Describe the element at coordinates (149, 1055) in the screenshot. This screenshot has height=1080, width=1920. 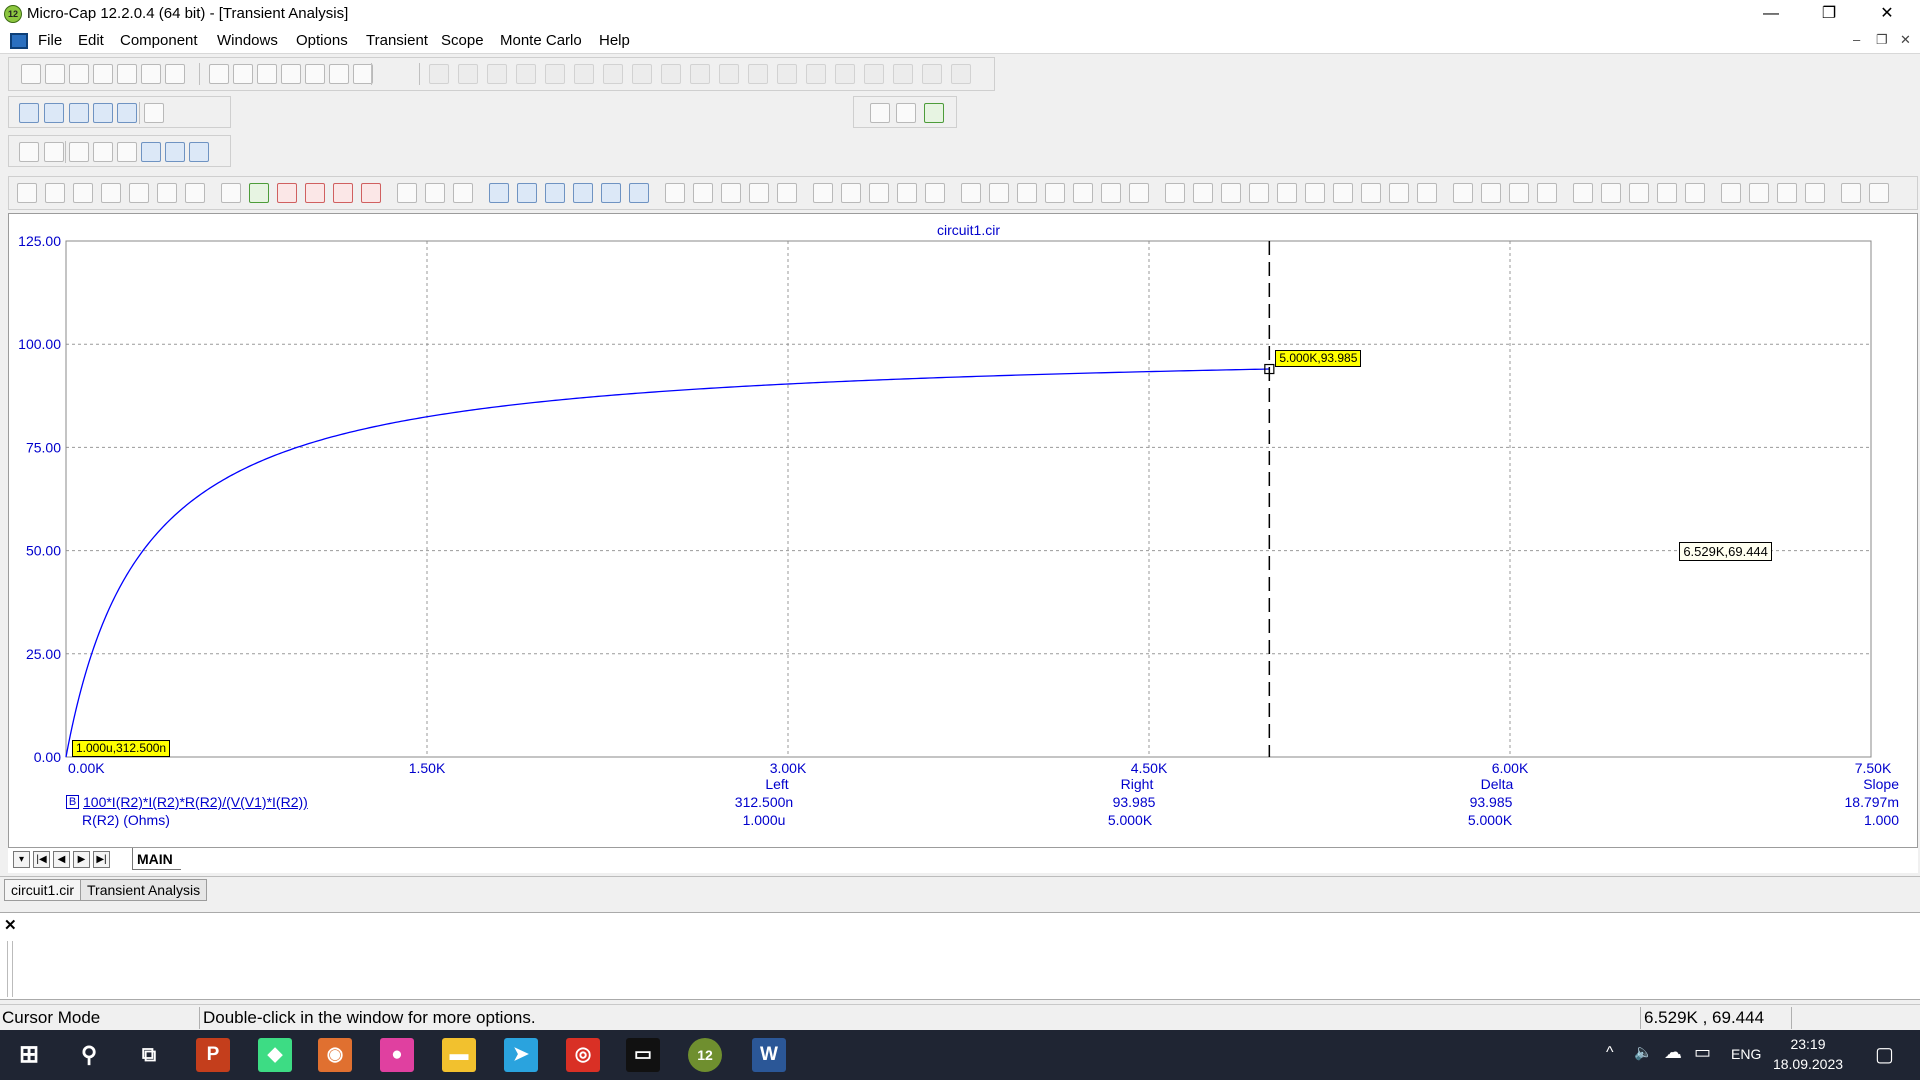
I see `task-view-icon: ⧉` at that location.